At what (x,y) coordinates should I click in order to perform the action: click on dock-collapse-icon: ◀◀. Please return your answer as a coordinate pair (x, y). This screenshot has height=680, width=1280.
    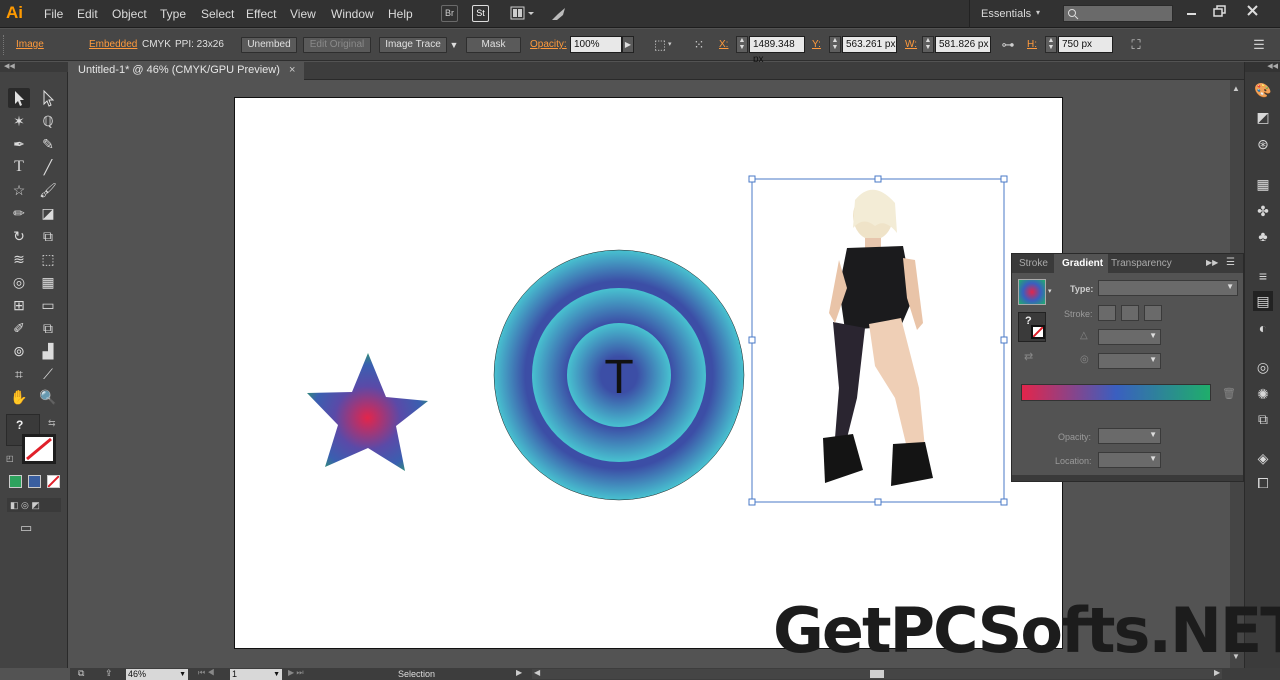
    Looking at the image, I should click on (1262, 67).